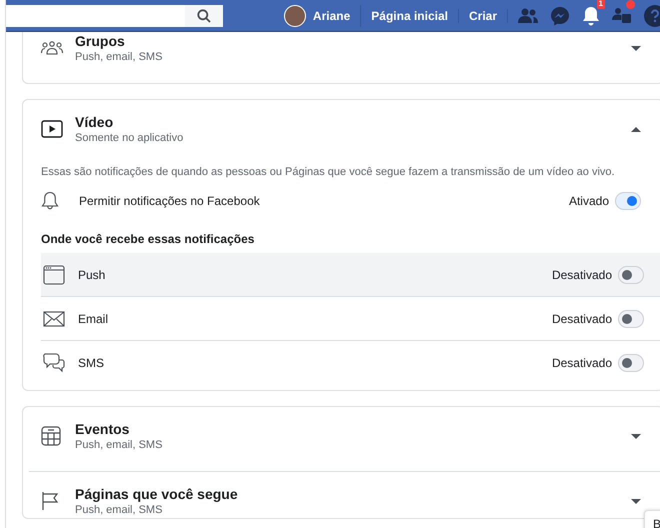  What do you see at coordinates (52, 48) in the screenshot?
I see `group-icon` at bounding box center [52, 48].